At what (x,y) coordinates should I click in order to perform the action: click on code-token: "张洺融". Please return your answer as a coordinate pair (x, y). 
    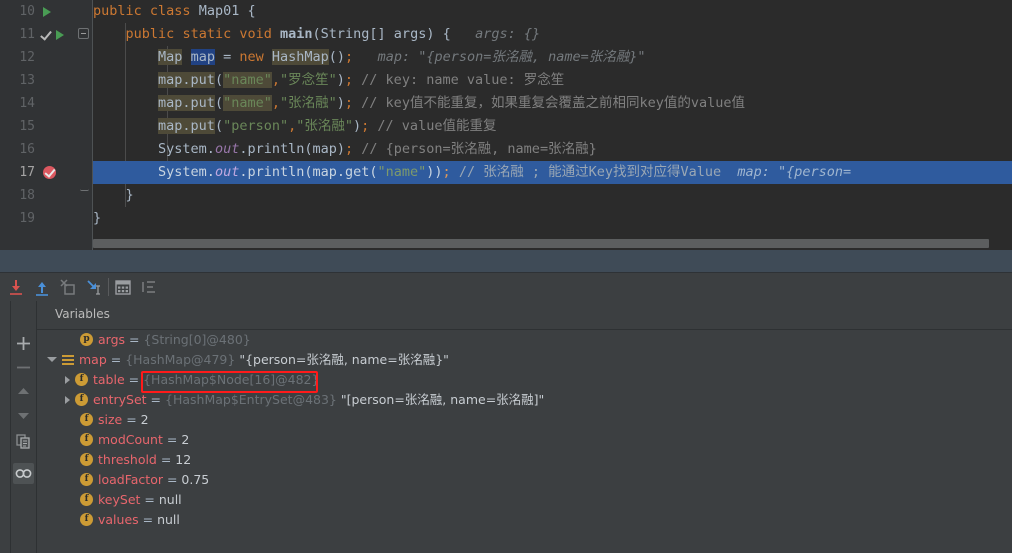
    Looking at the image, I should click on (308, 103).